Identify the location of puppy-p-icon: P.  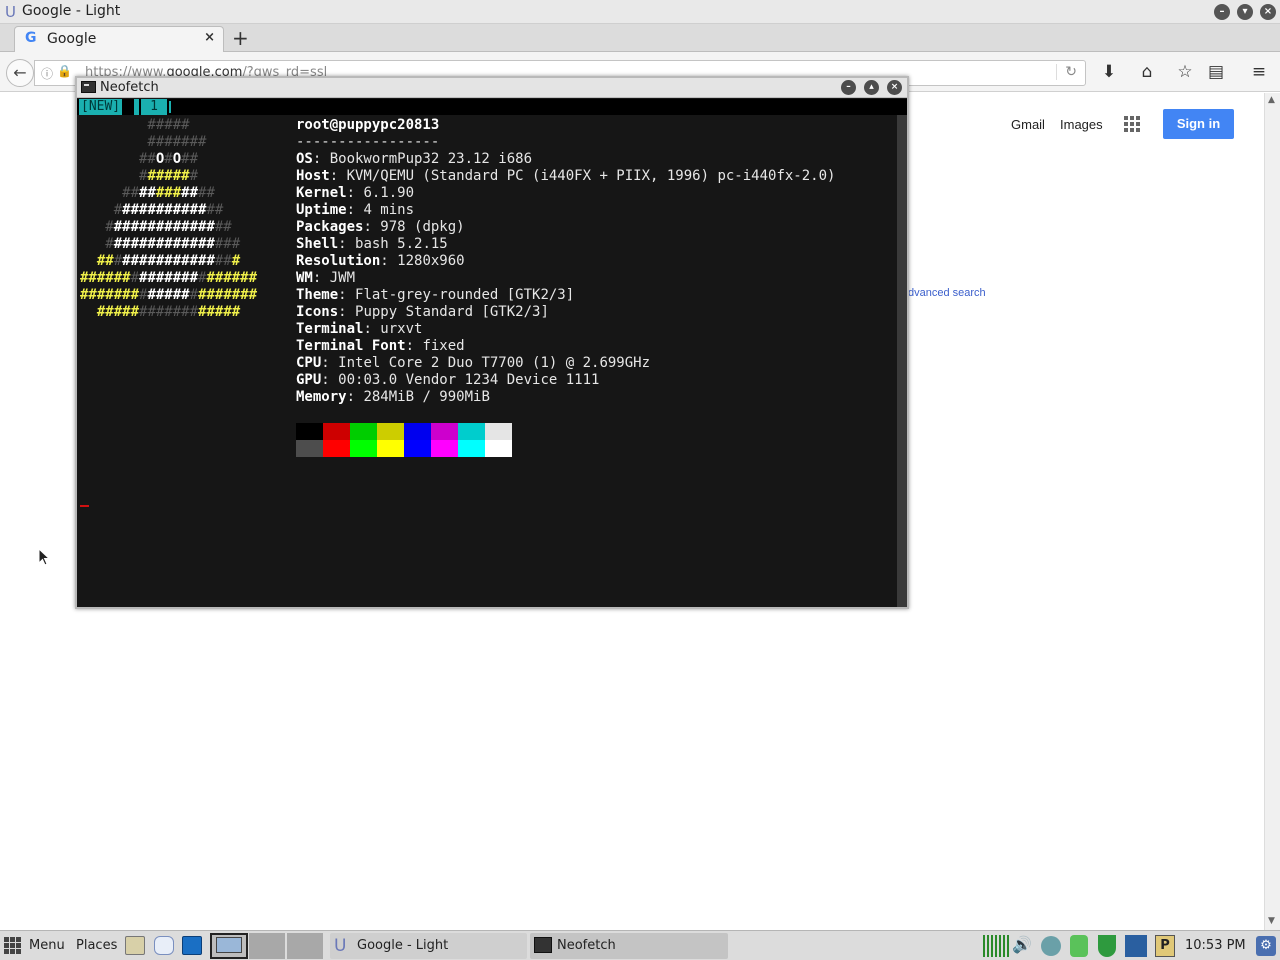
(1165, 946).